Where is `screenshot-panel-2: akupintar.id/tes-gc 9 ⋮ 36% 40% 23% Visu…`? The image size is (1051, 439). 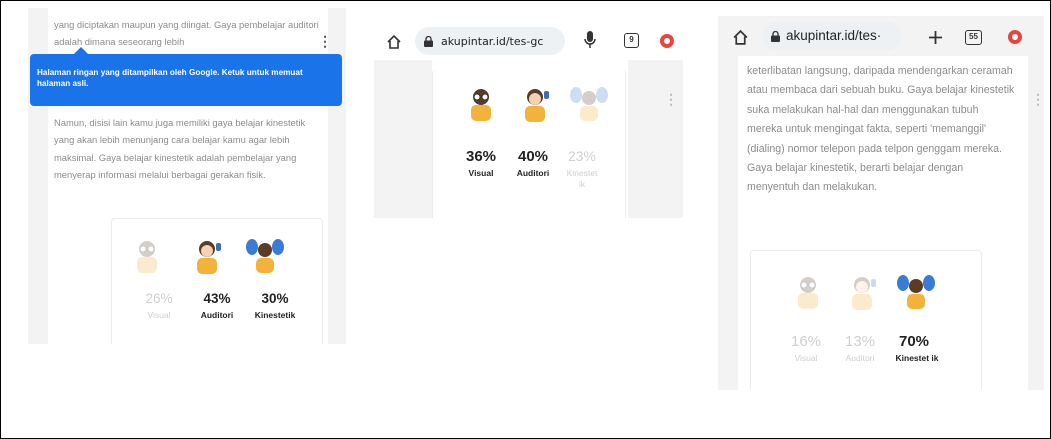 screenshot-panel-2: akupintar.id/tes-gc 9 ⋮ 36% 40% 23% Visu… is located at coordinates (528, 120).